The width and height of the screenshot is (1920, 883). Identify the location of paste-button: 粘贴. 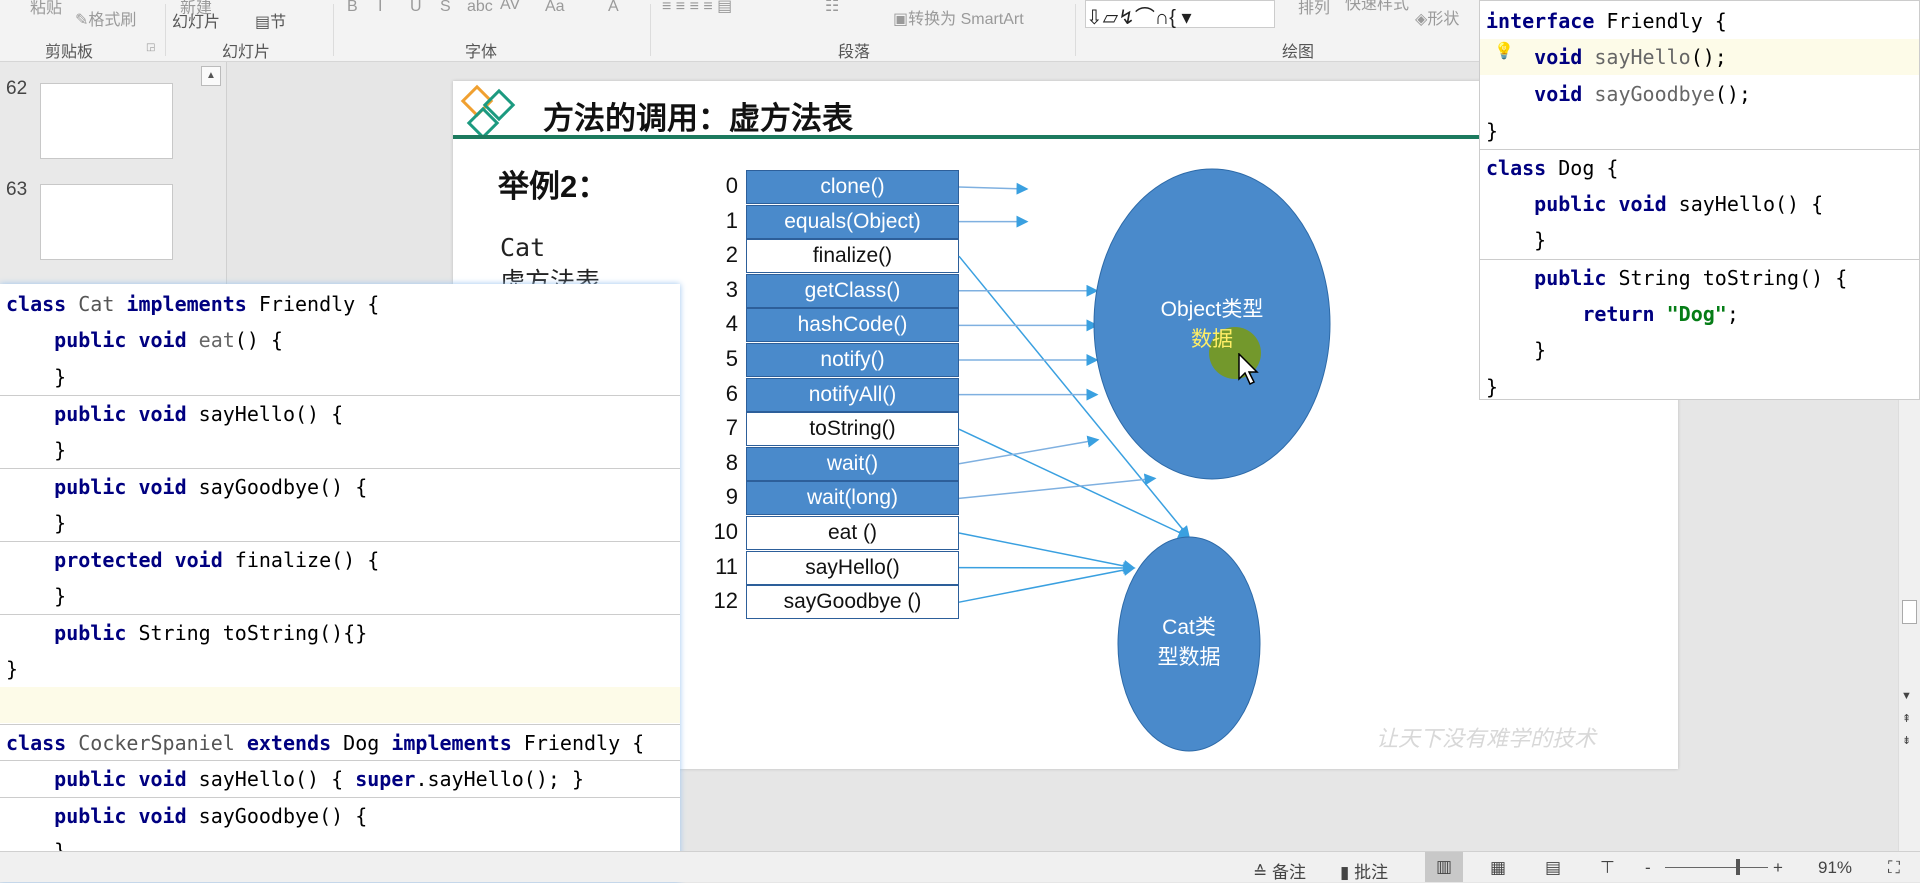
(46, 9).